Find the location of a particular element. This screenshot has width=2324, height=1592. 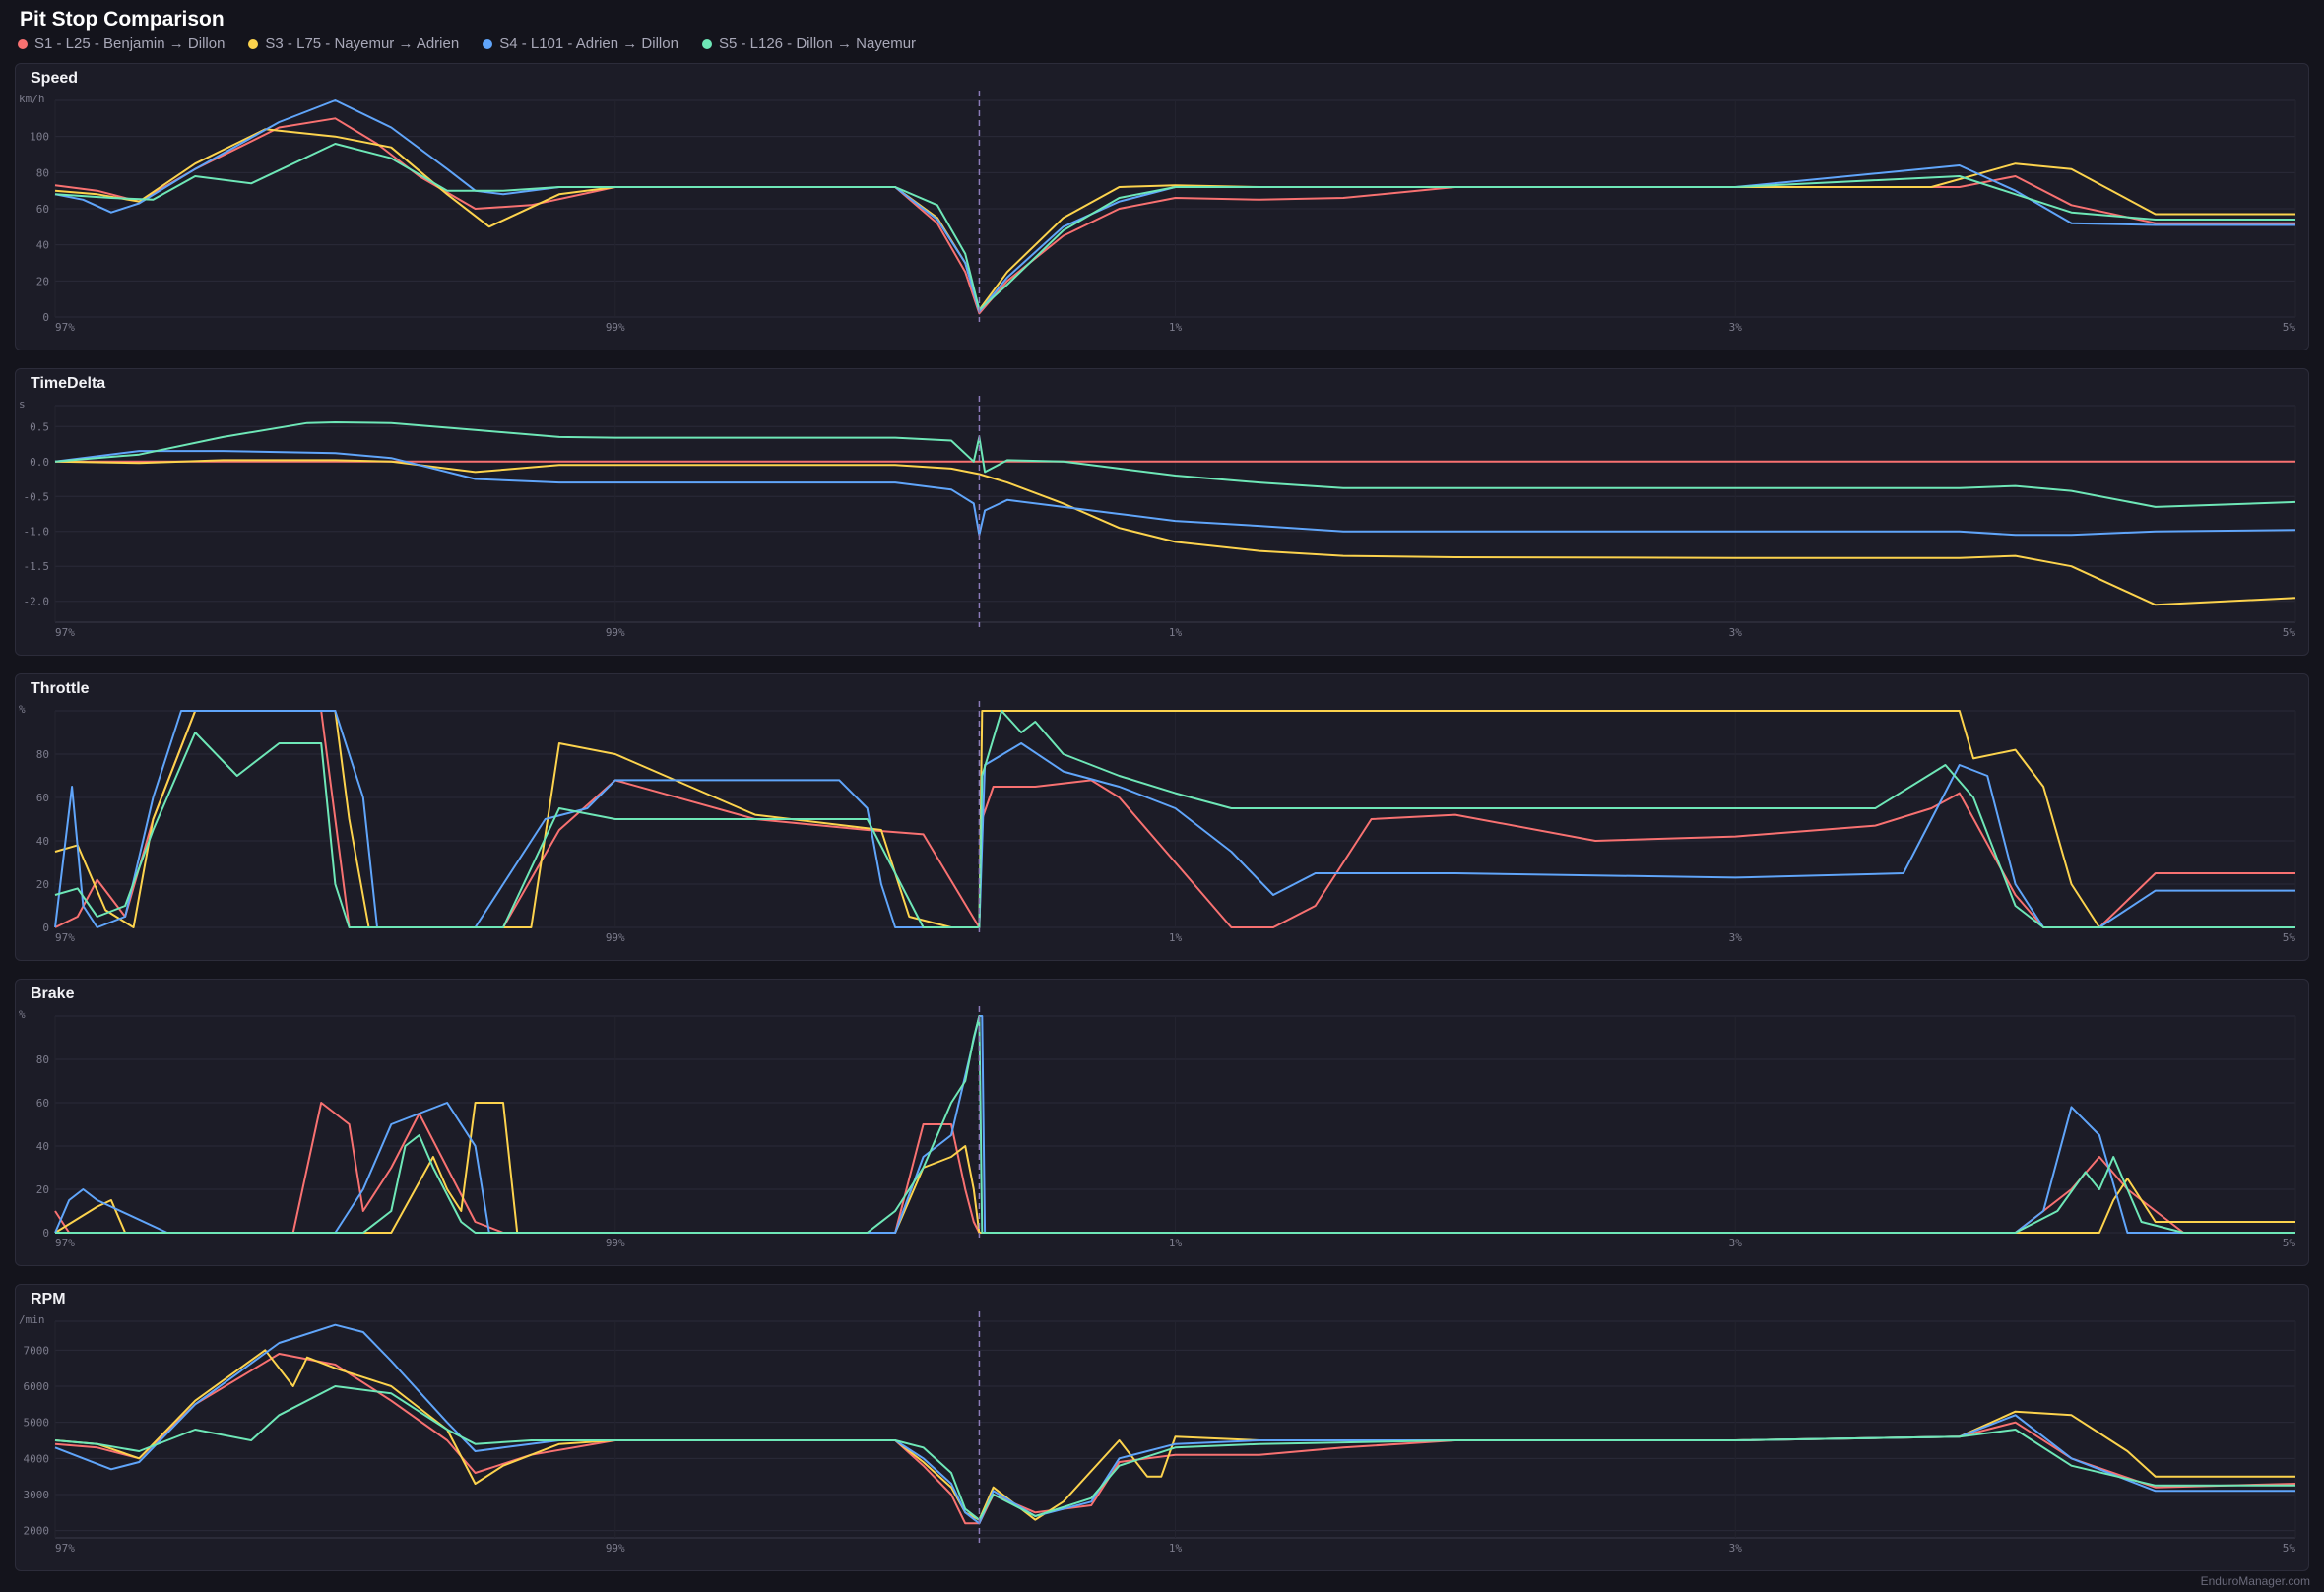

legend-label-s4: S4 - L101 - Adrien → Dillon is located at coordinates (588, 43).